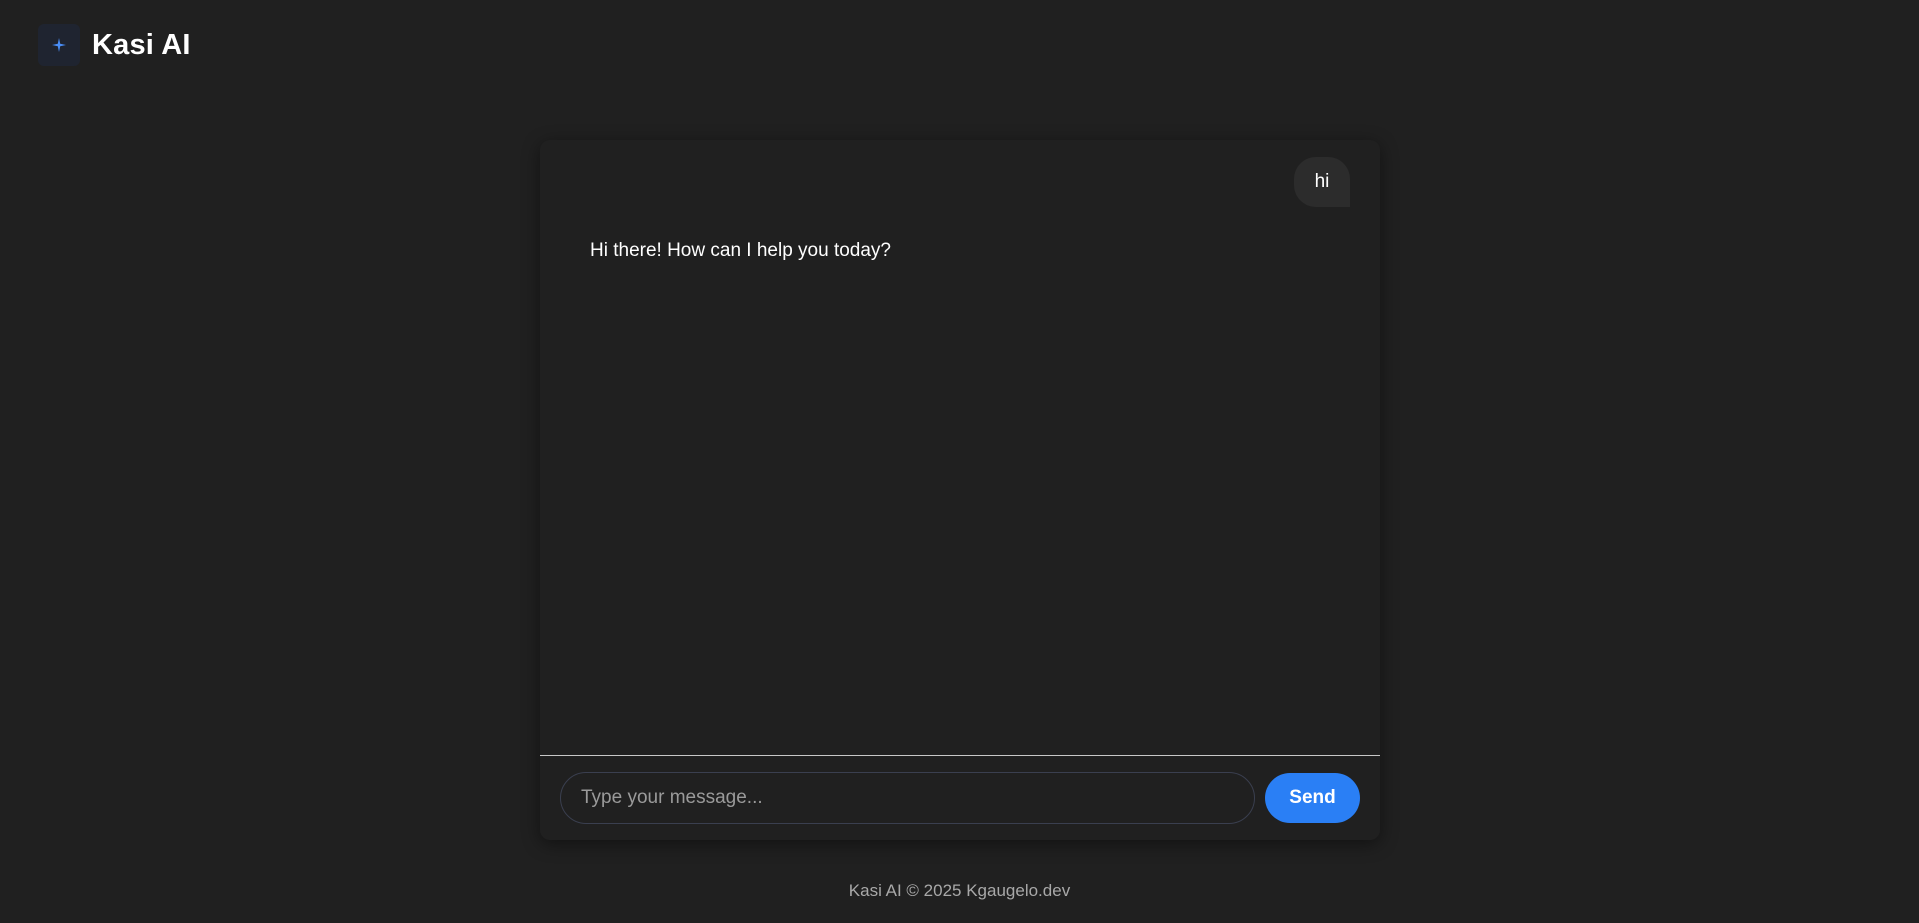 This screenshot has height=923, width=1919. I want to click on sparkle-icon, so click(59, 45).